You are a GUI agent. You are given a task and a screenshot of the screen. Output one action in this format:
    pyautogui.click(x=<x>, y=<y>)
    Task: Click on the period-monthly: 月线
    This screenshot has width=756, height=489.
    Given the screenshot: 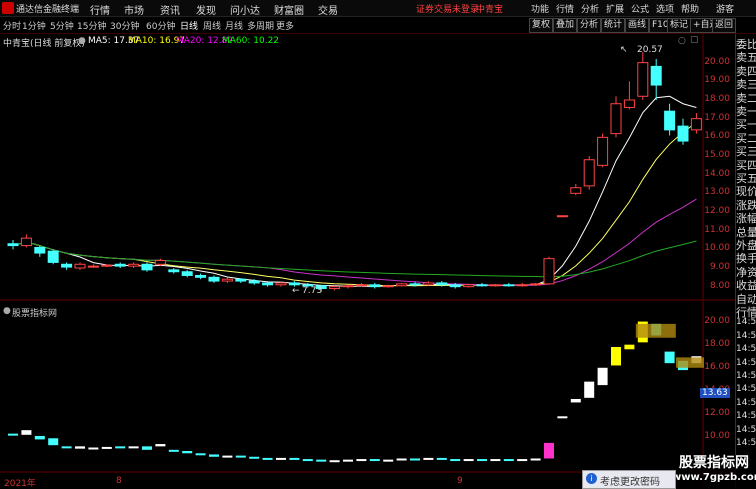 What is the action you would take?
    pyautogui.click(x=234, y=25)
    